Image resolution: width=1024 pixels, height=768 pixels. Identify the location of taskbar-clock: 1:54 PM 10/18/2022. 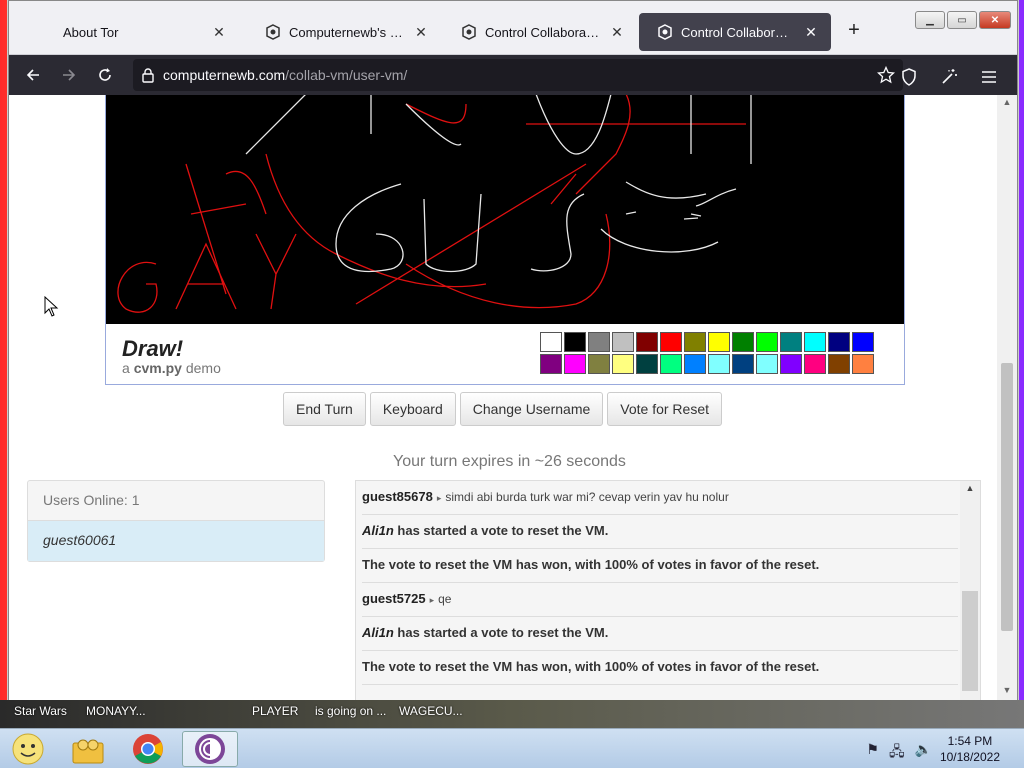
(970, 749).